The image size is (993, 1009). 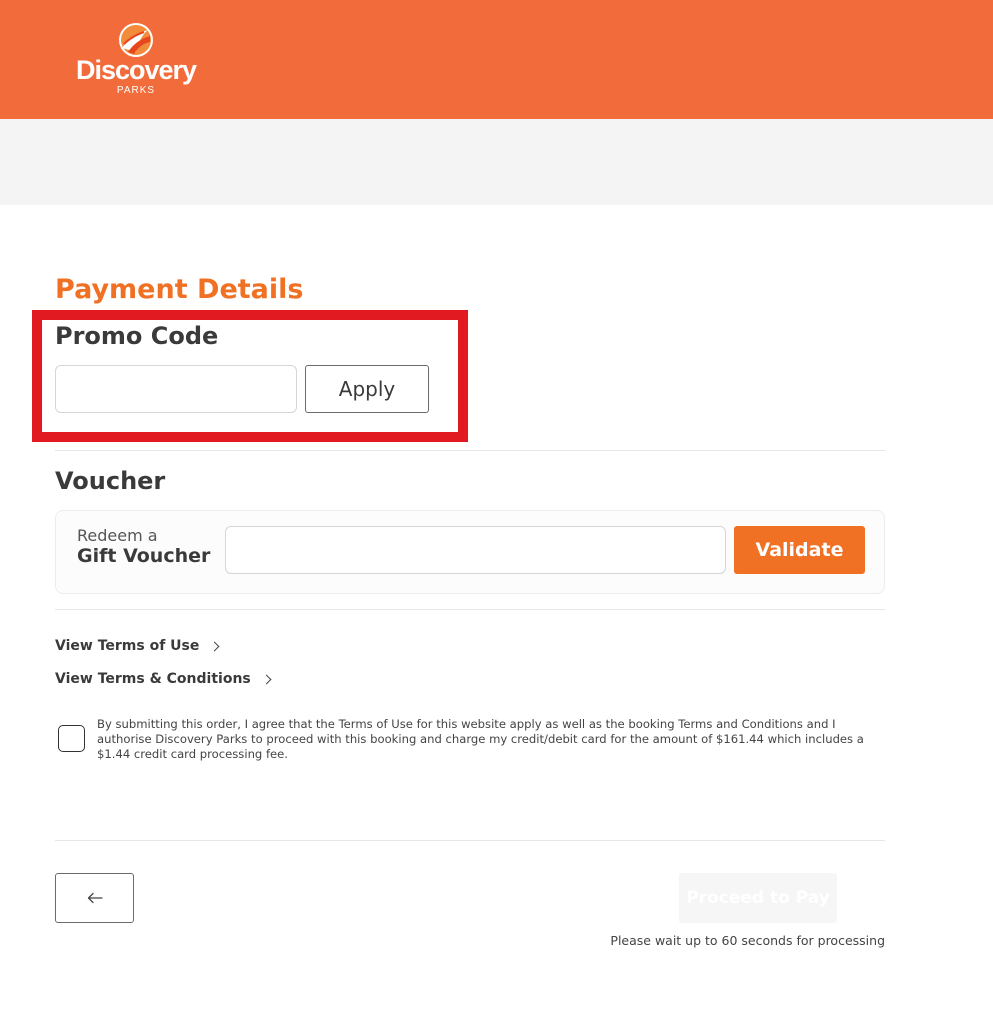 What do you see at coordinates (136, 70) in the screenshot?
I see `logo-wordmark: Discovery` at bounding box center [136, 70].